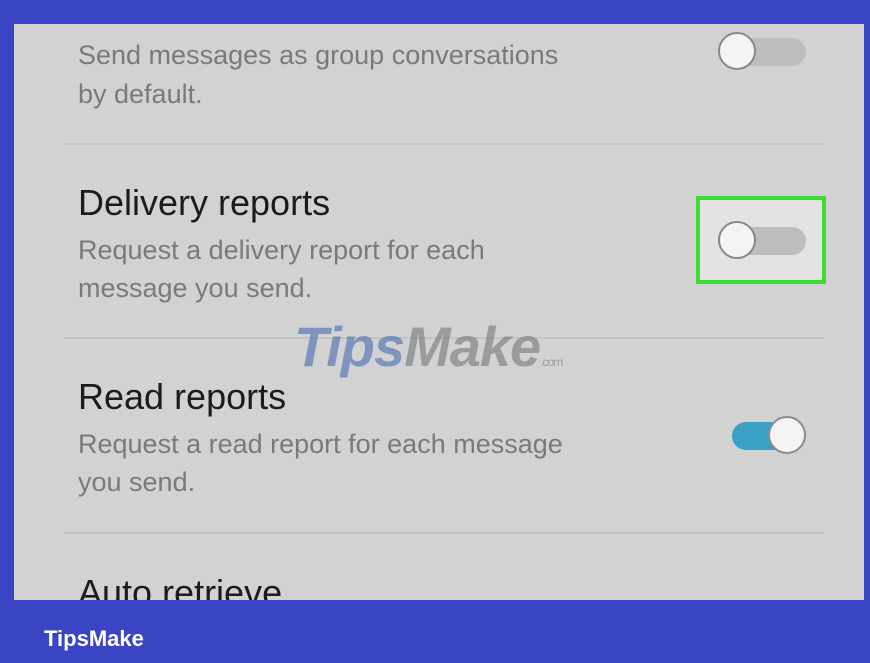 Image resolution: width=870 pixels, height=663 pixels. What do you see at coordinates (180, 586) in the screenshot?
I see `auto-retrieve-title: Auto retrieve` at bounding box center [180, 586].